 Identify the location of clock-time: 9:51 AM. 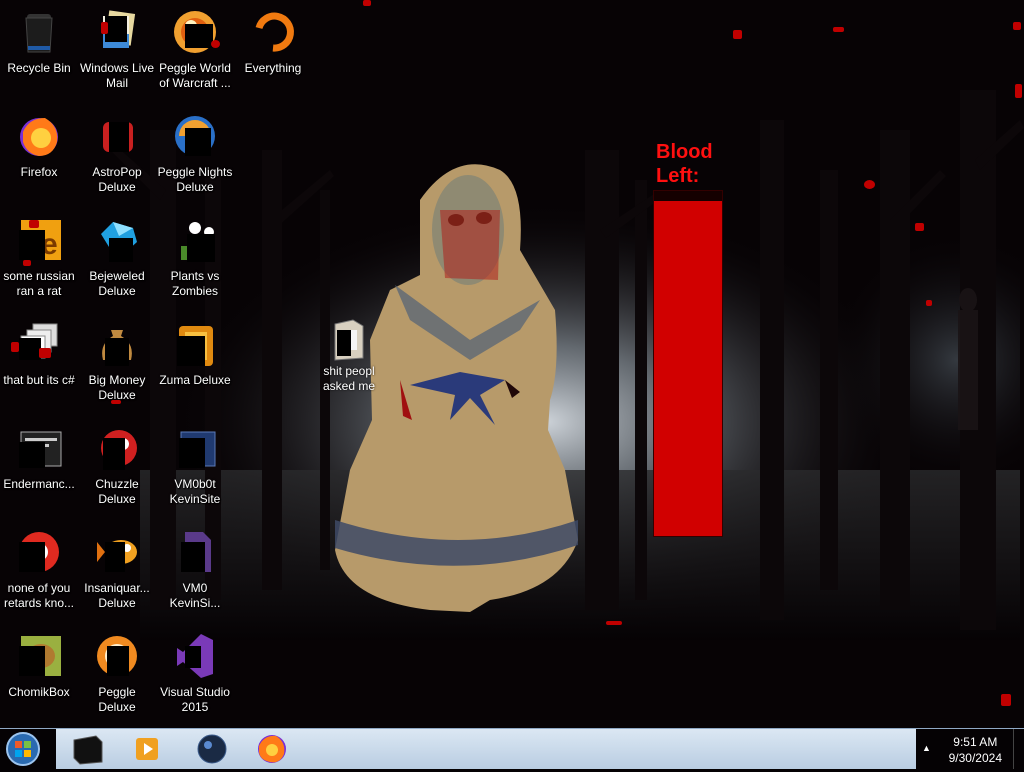
(975, 742).